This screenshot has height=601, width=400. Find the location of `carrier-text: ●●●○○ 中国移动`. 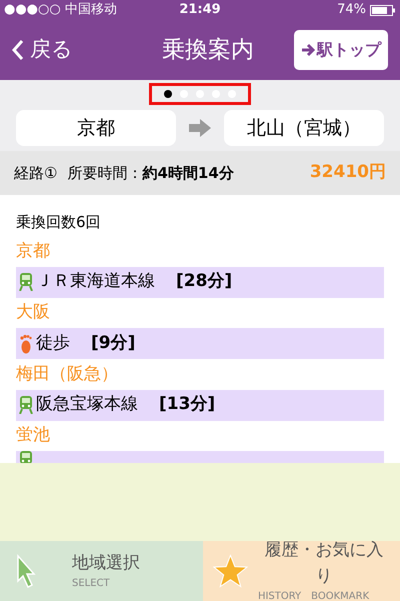

carrier-text: ●●●○○ 中国移动 is located at coordinates (61, 10).